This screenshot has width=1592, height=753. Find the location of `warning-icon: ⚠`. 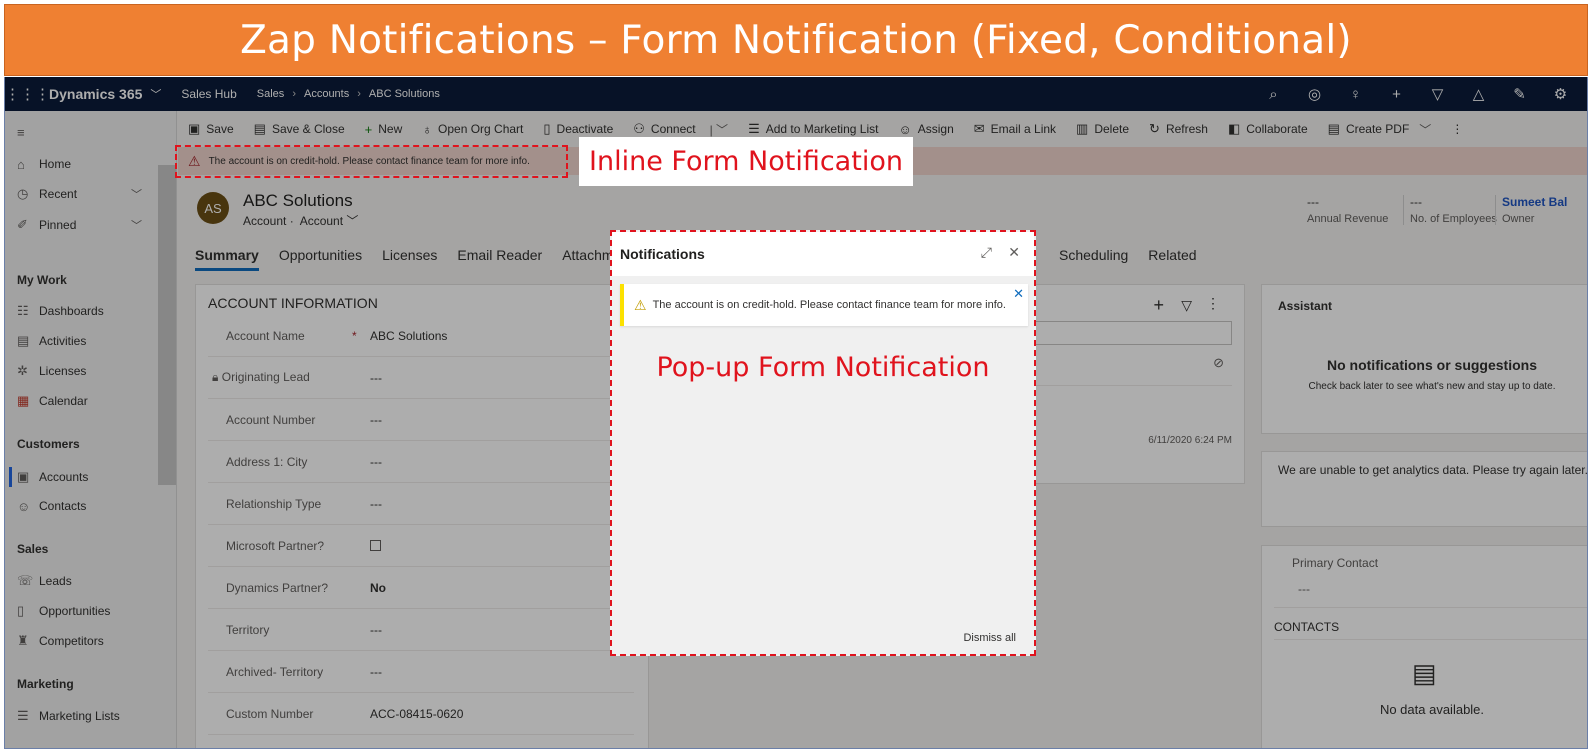

warning-icon: ⚠ is located at coordinates (640, 304).